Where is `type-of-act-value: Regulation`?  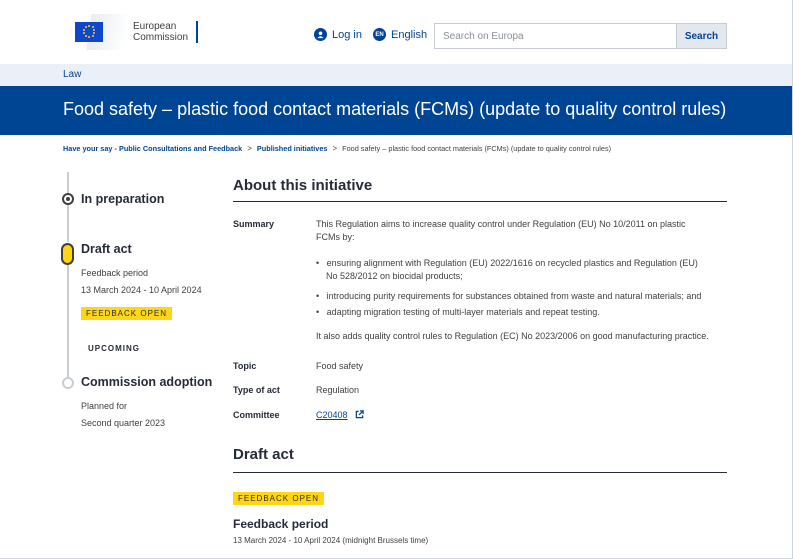 type-of-act-value: Regulation is located at coordinates (338, 390).